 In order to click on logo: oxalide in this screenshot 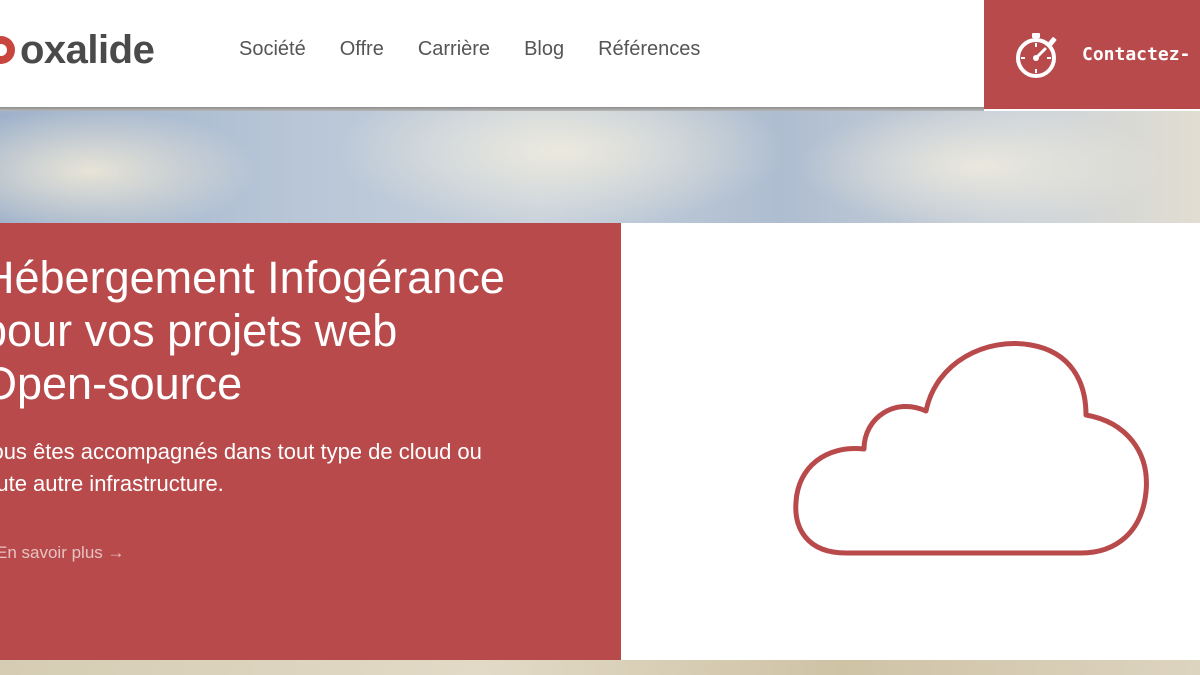, I will do `click(77, 50)`.